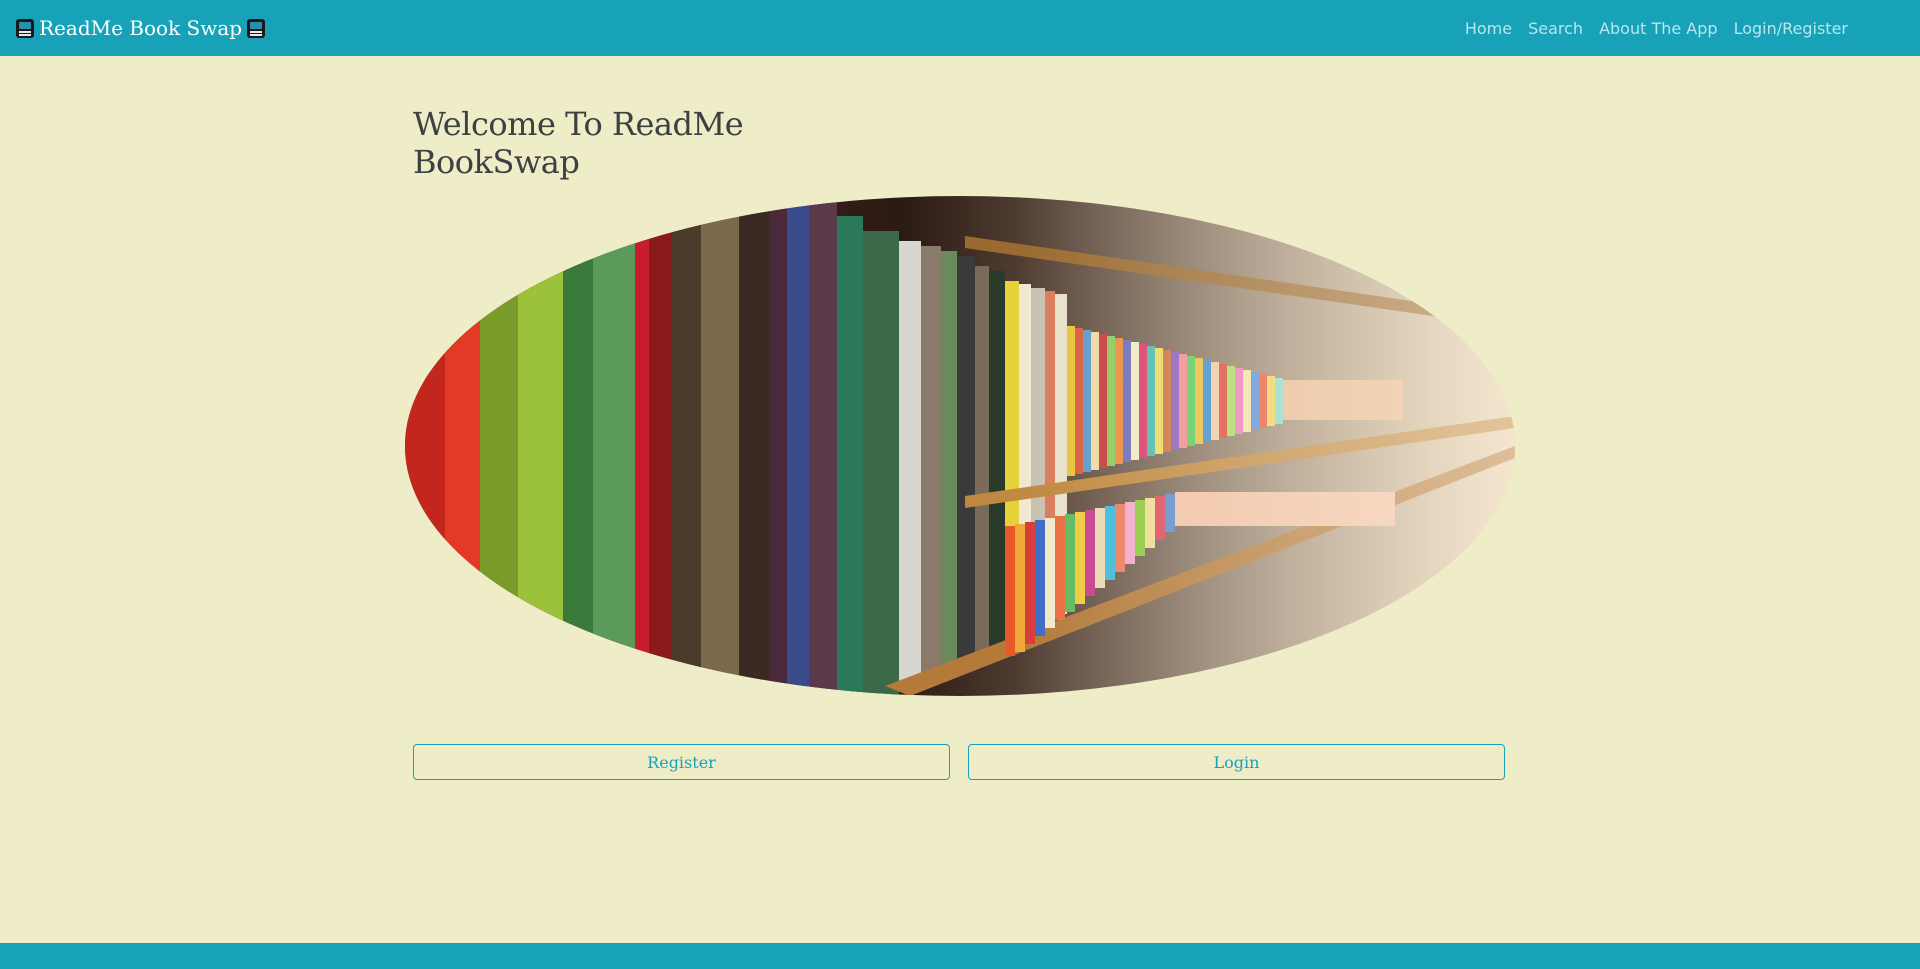 This screenshot has width=1920, height=969. Describe the element at coordinates (1488, 28) in the screenshot. I see `nav-link-home: Home` at that location.